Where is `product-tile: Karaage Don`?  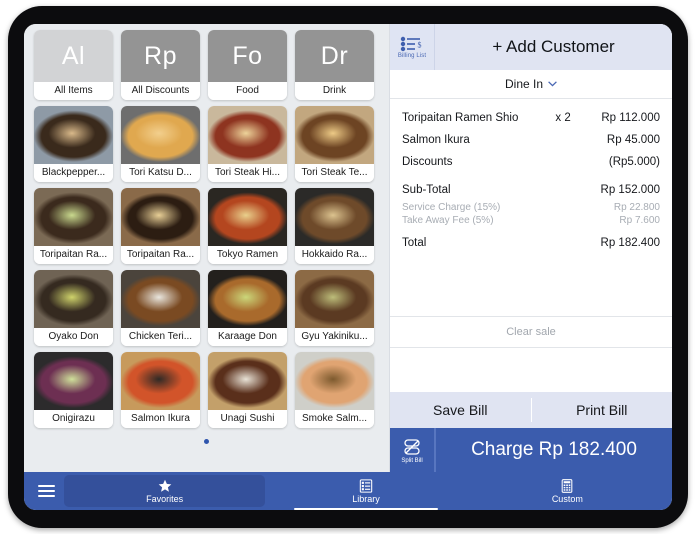 product-tile: Karaage Don is located at coordinates (247, 308).